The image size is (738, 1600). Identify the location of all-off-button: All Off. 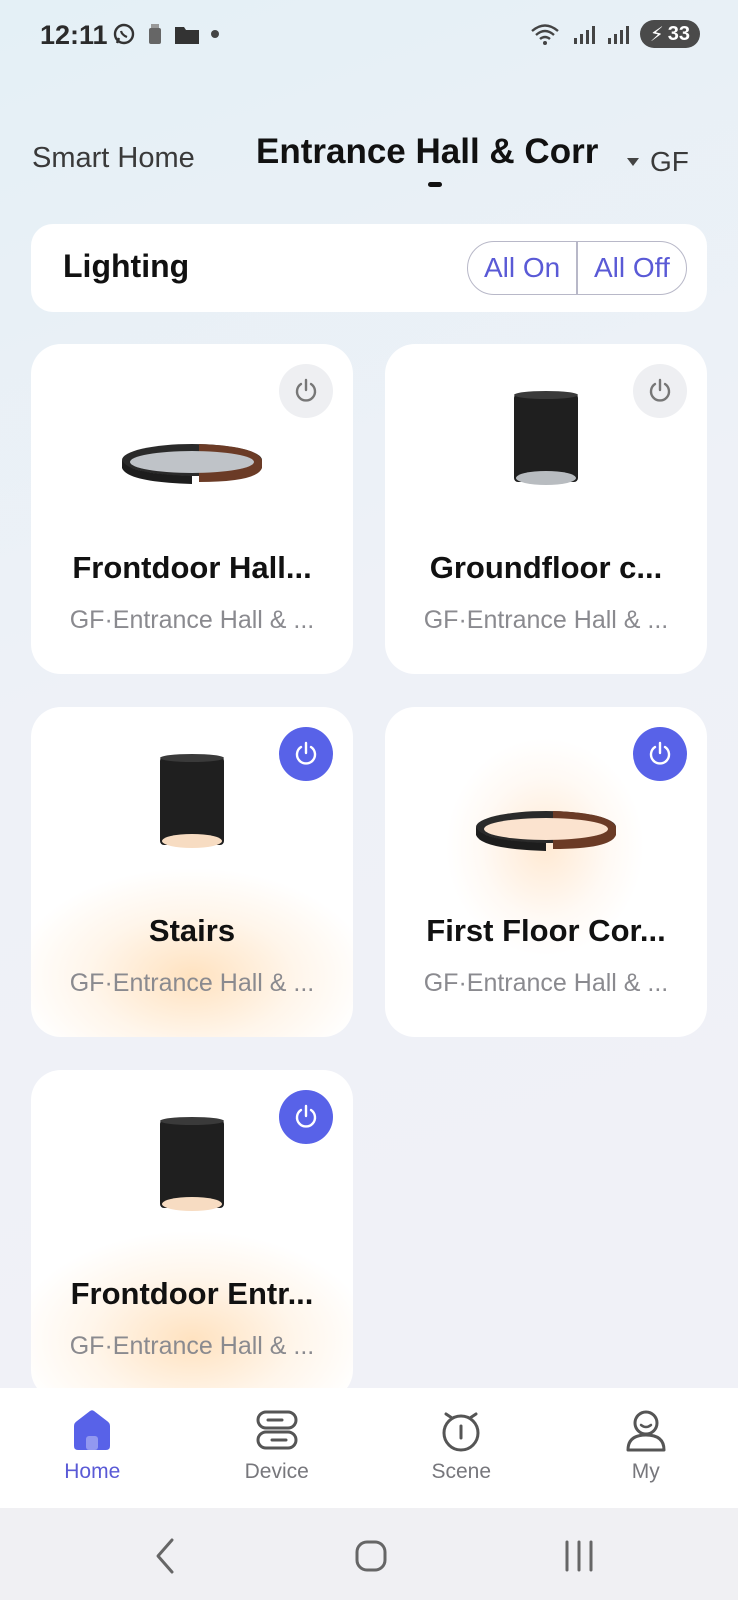
(632, 268).